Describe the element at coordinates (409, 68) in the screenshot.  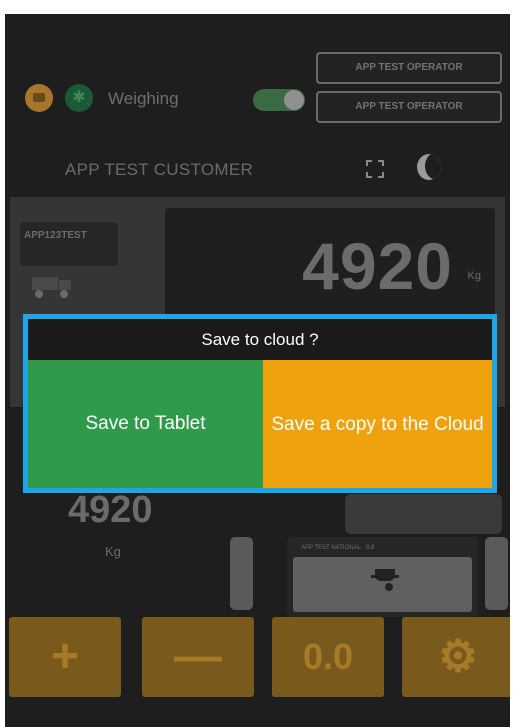
I see `operator-button-1: APP TEST OPERATOR` at that location.